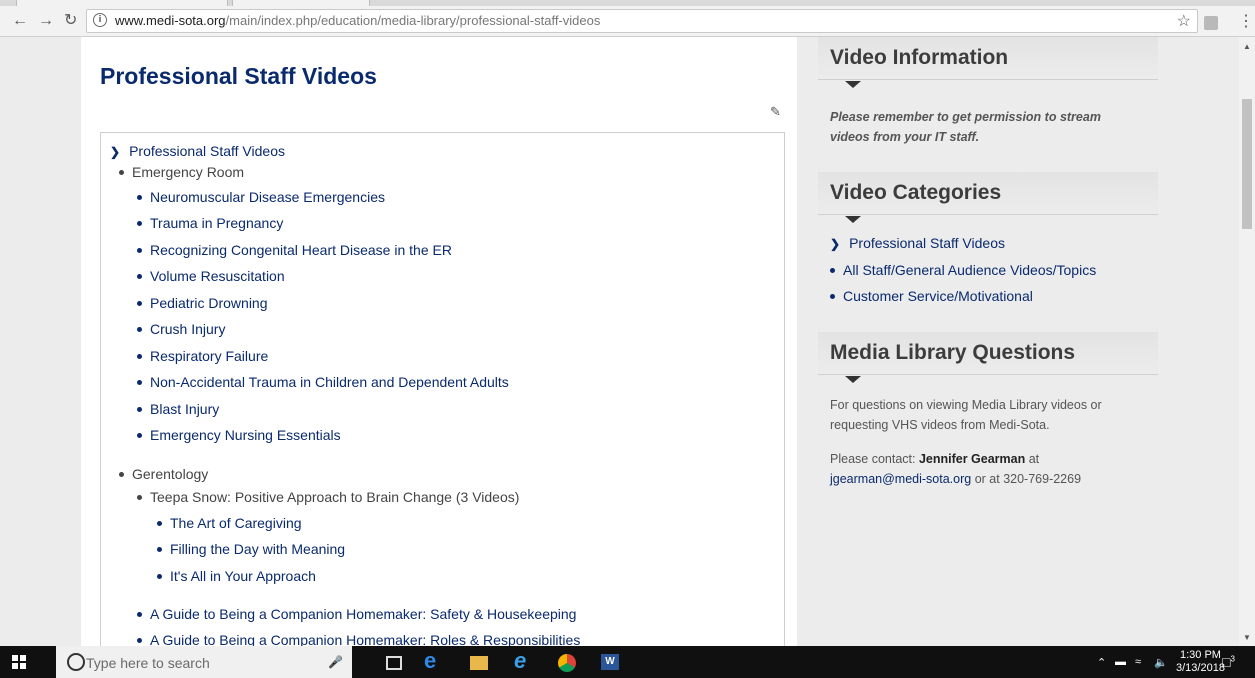 The height and width of the screenshot is (678, 1255). What do you see at coordinates (46, 21) in the screenshot?
I see `forward-icon: →` at bounding box center [46, 21].